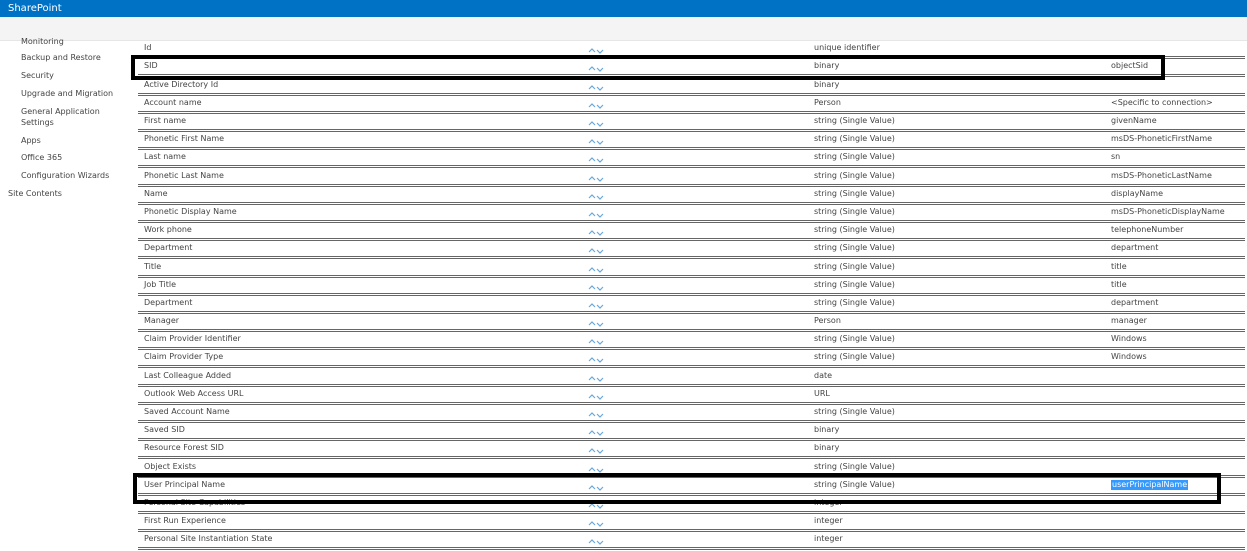 The width and height of the screenshot is (1247, 551). What do you see at coordinates (691, 413) in the screenshot?
I see `table-row: Saved Account Name string (Single Value)` at bounding box center [691, 413].